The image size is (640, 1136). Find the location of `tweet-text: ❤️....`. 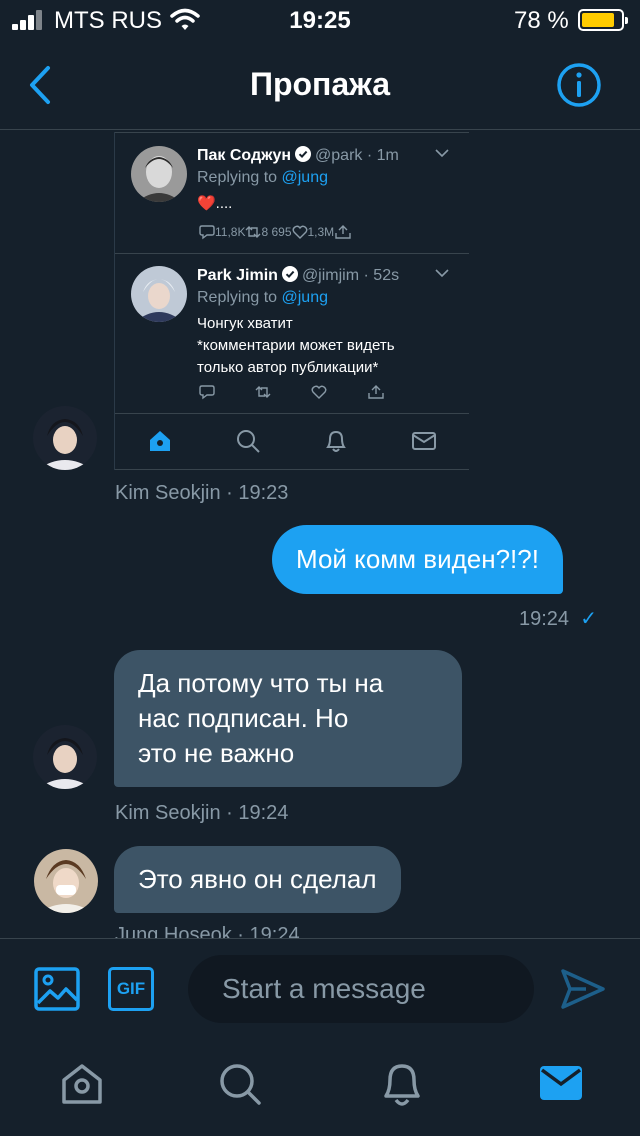

tweet-text: ❤️.... is located at coordinates (215, 203).